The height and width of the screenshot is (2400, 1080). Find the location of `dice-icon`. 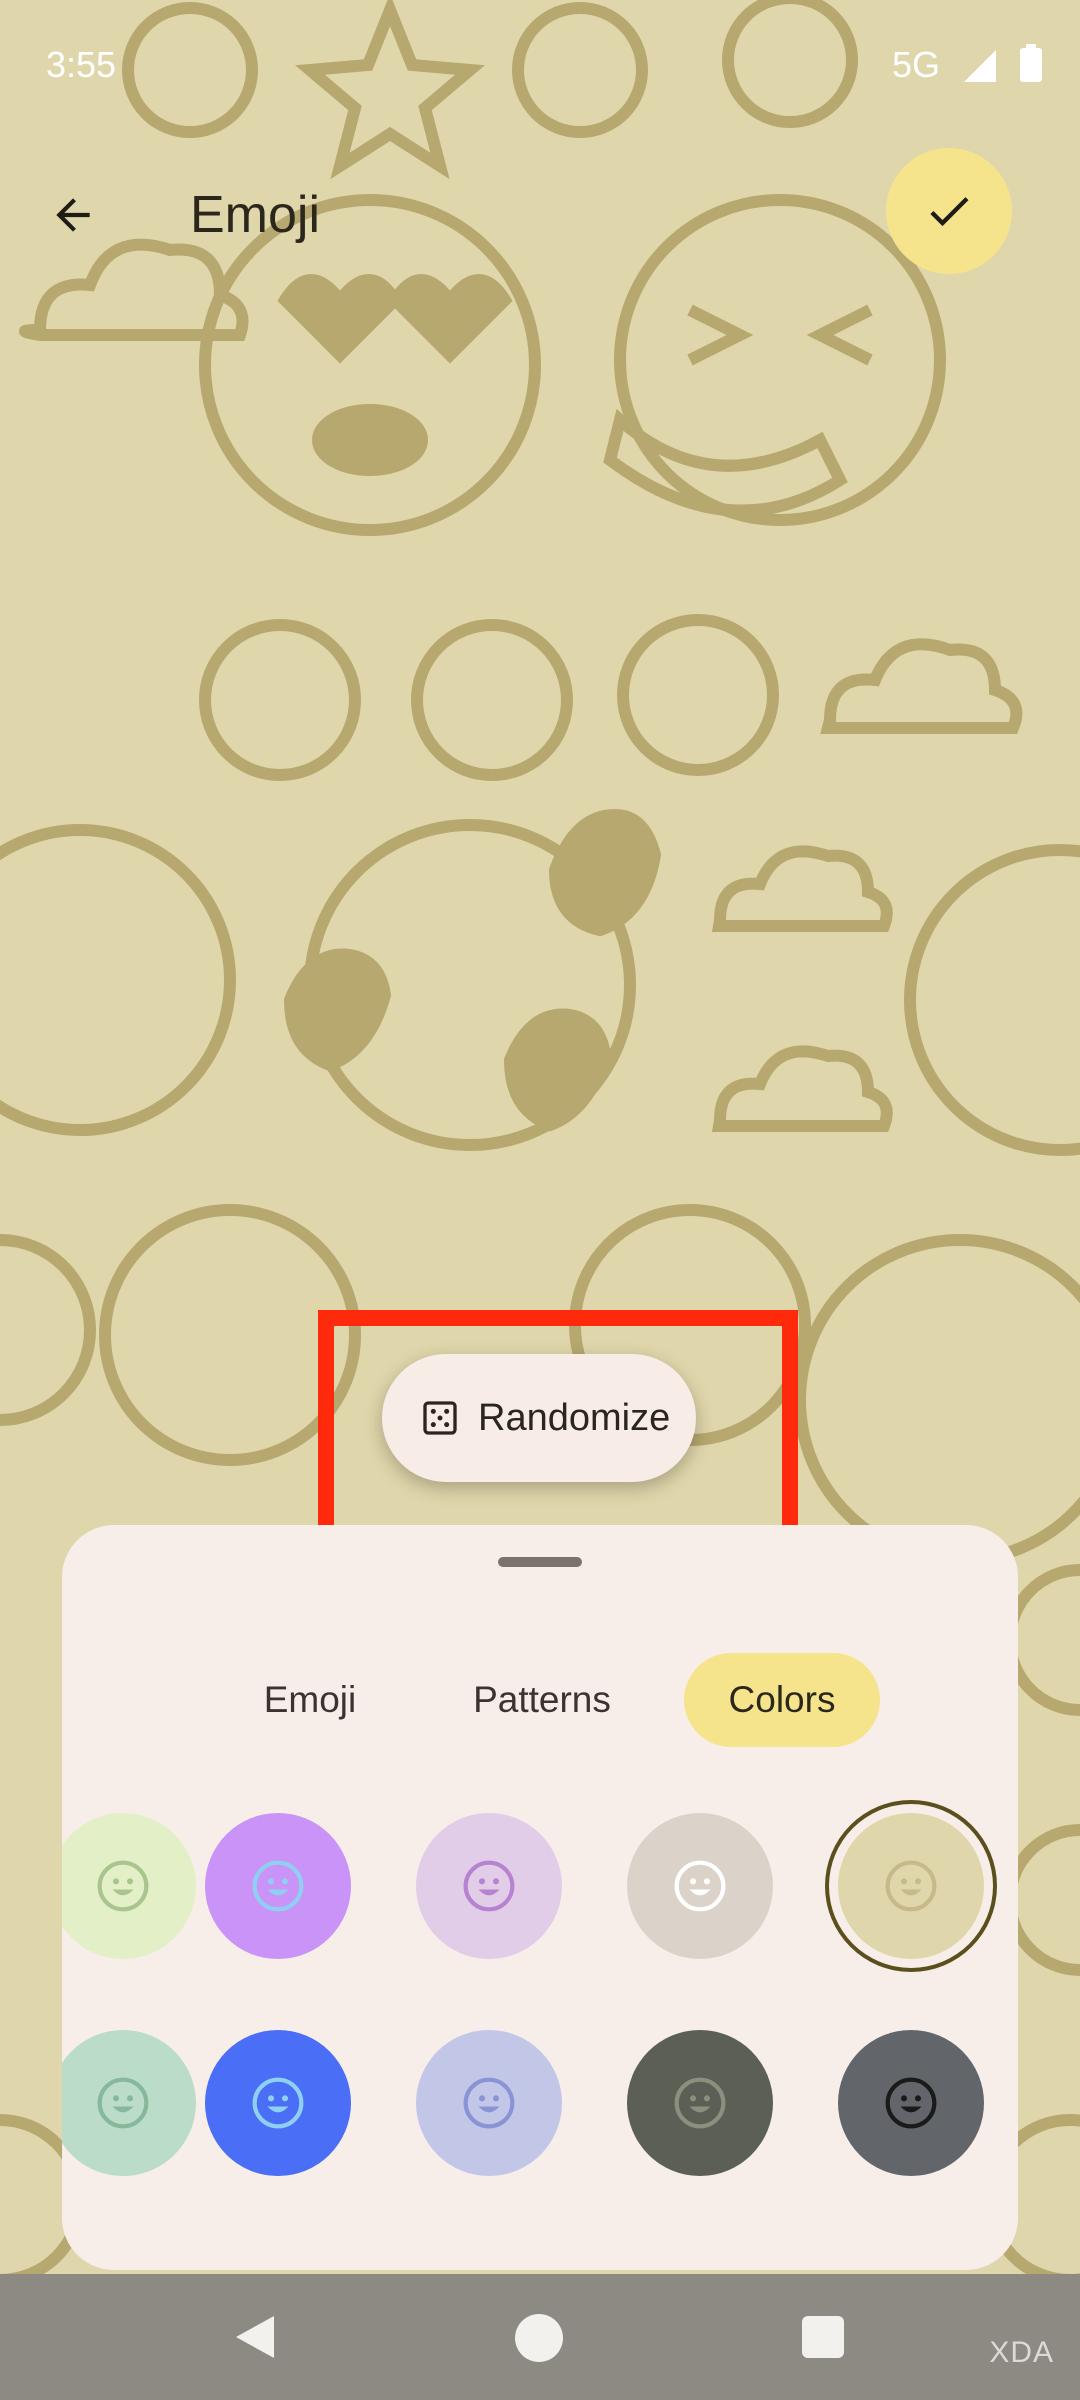

dice-icon is located at coordinates (440, 1418).